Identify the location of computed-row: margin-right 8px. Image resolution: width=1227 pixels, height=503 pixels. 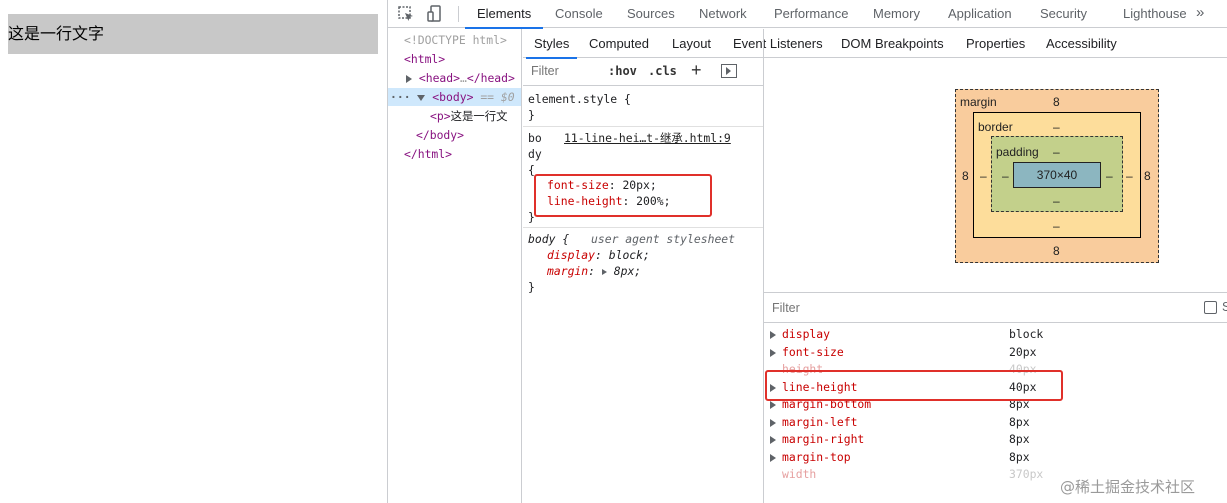
(995, 440).